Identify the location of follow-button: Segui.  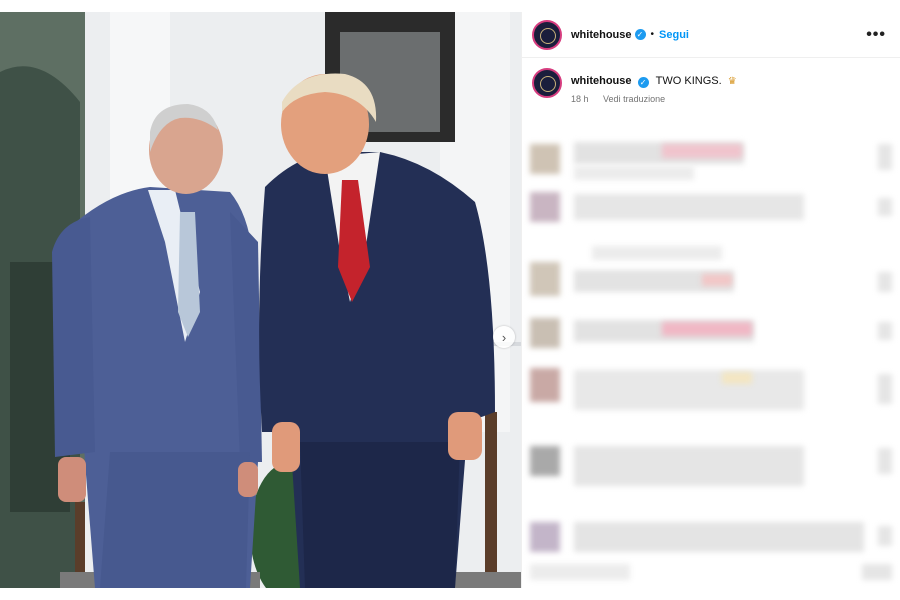
(674, 35).